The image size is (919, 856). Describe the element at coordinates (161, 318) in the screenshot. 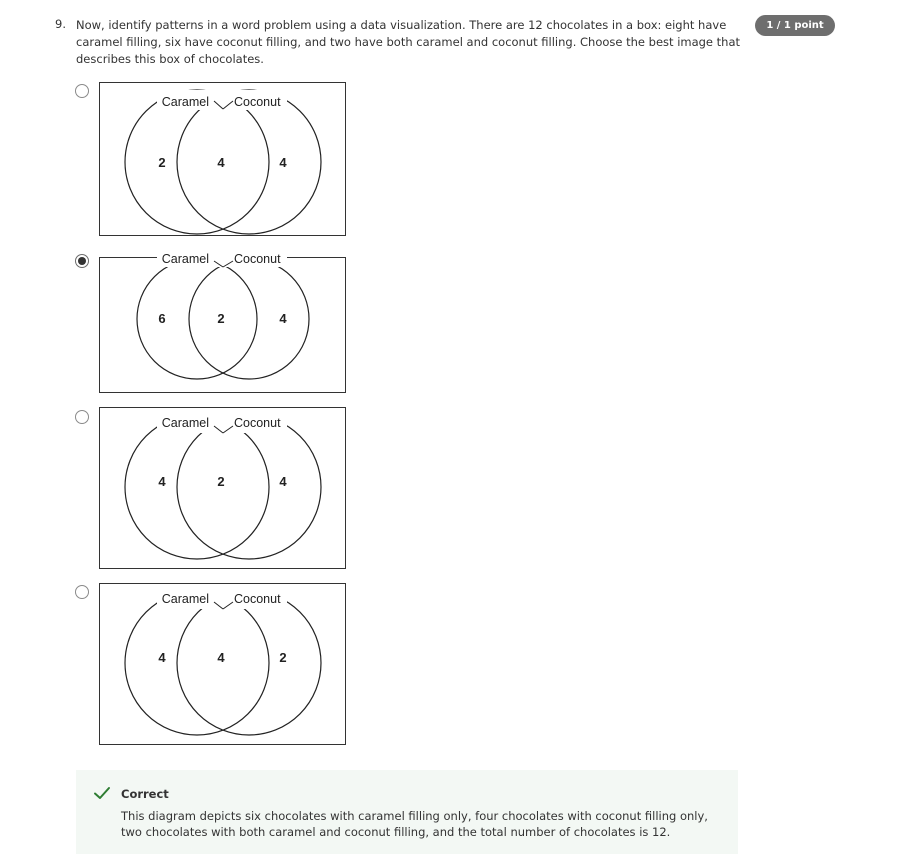

I see `caramel-only-value: 6` at that location.